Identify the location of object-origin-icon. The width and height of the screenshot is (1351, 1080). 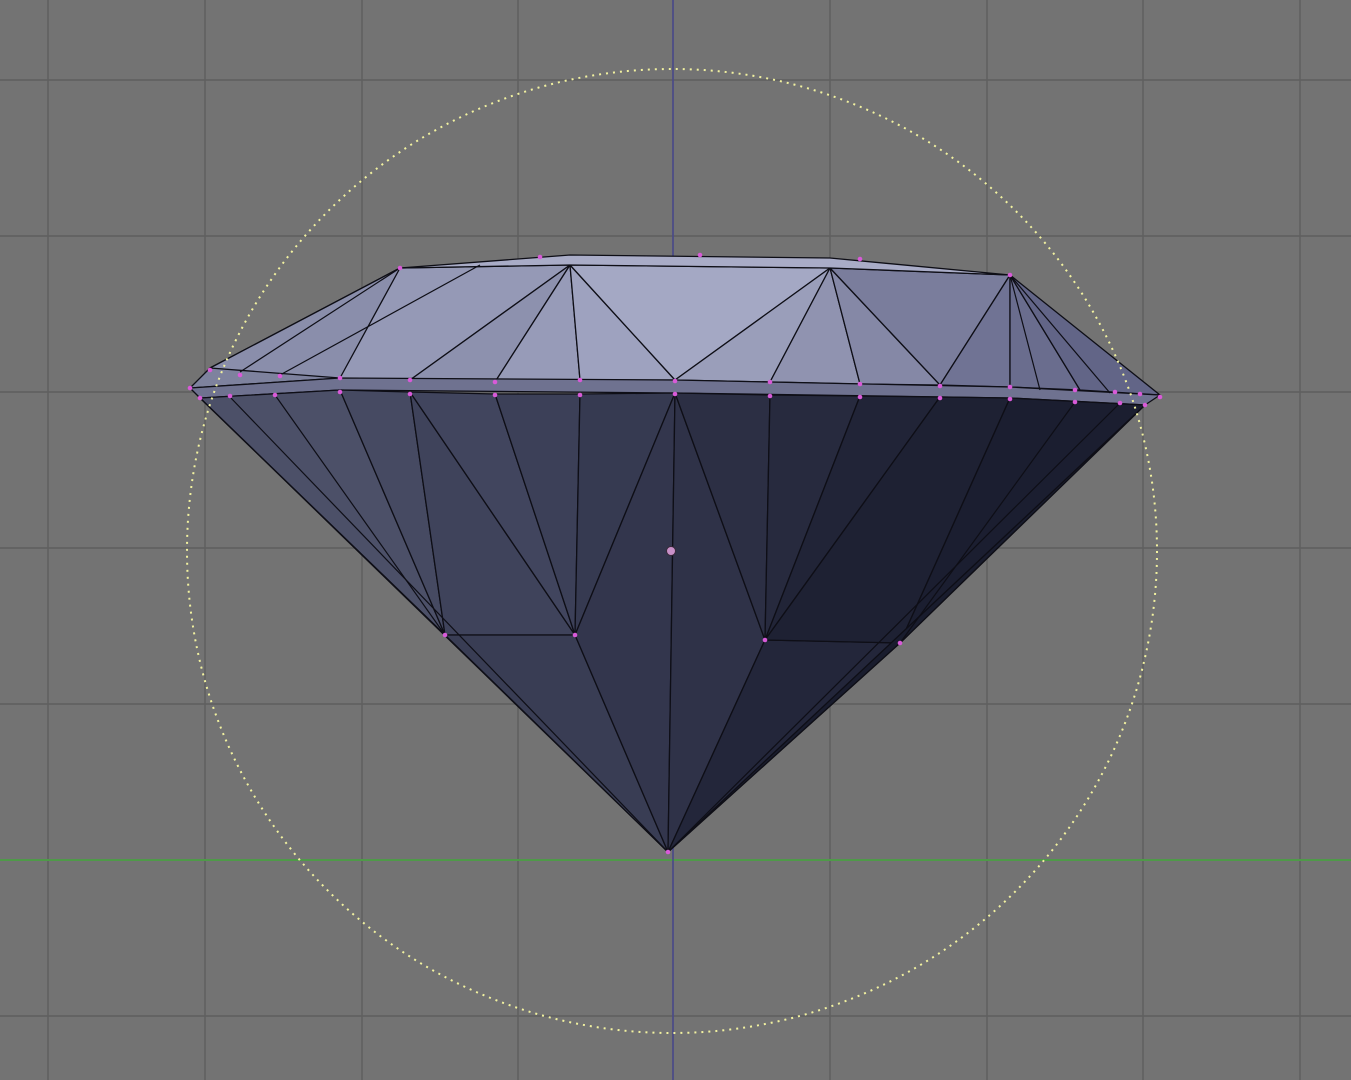
(671, 551).